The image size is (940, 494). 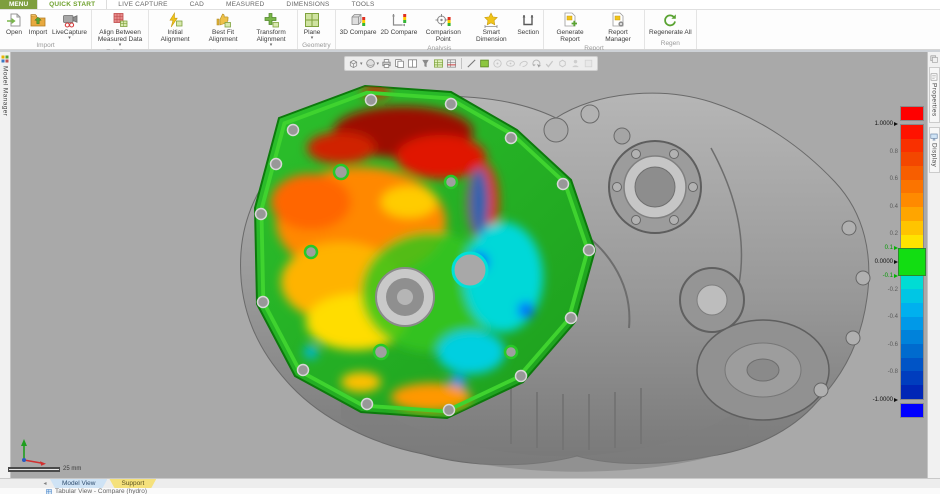 What do you see at coordinates (570, 20) in the screenshot?
I see `generate-report-icon` at bounding box center [570, 20].